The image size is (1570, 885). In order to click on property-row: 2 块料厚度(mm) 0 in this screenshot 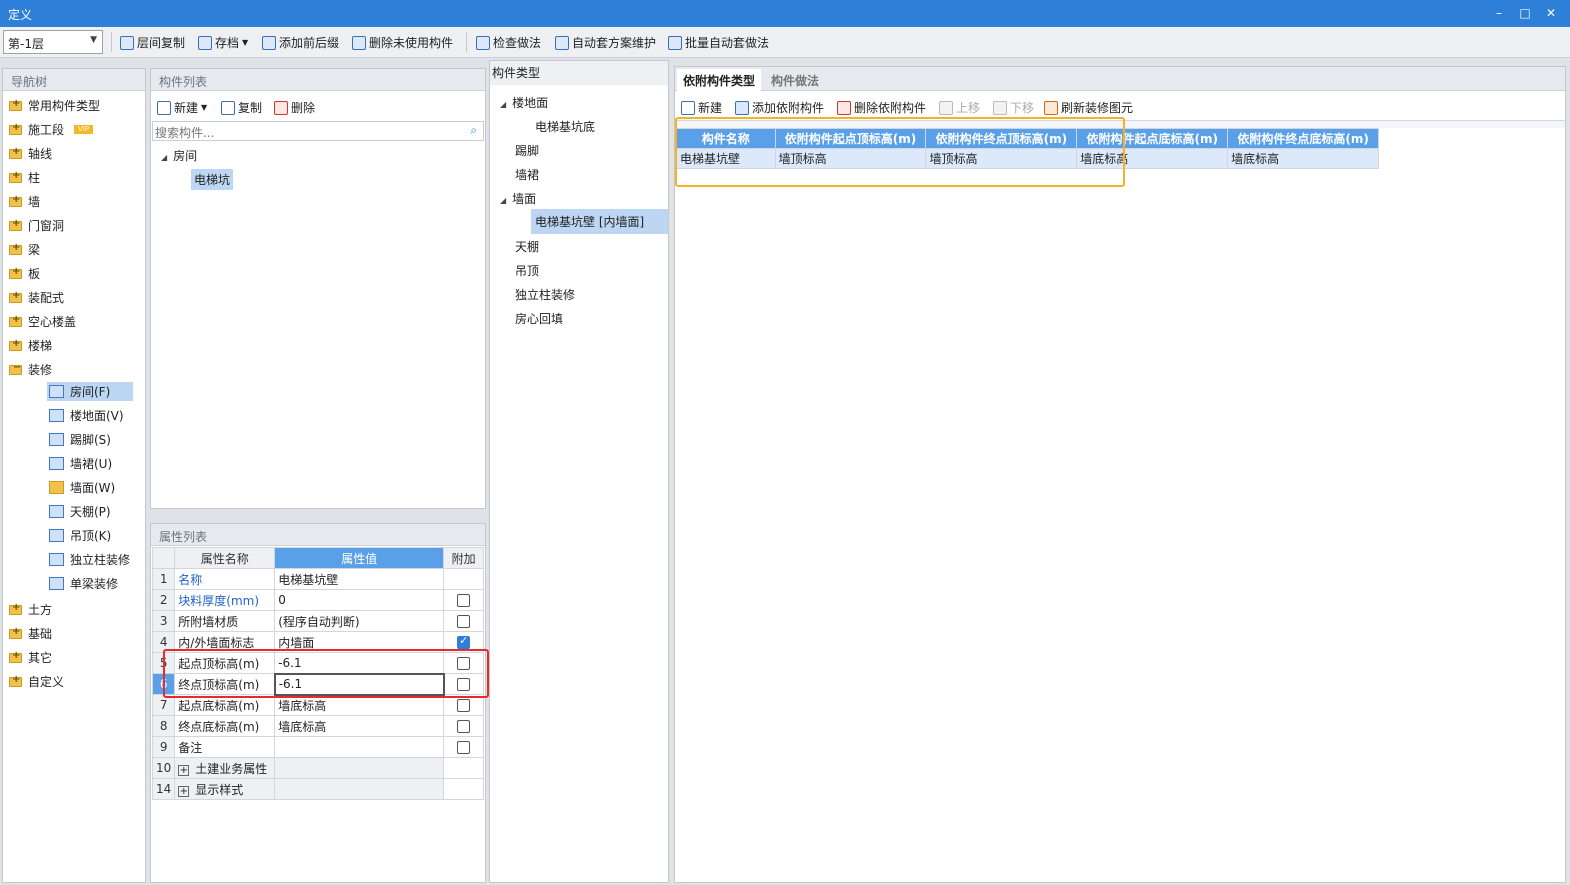, I will do `click(317, 600)`.